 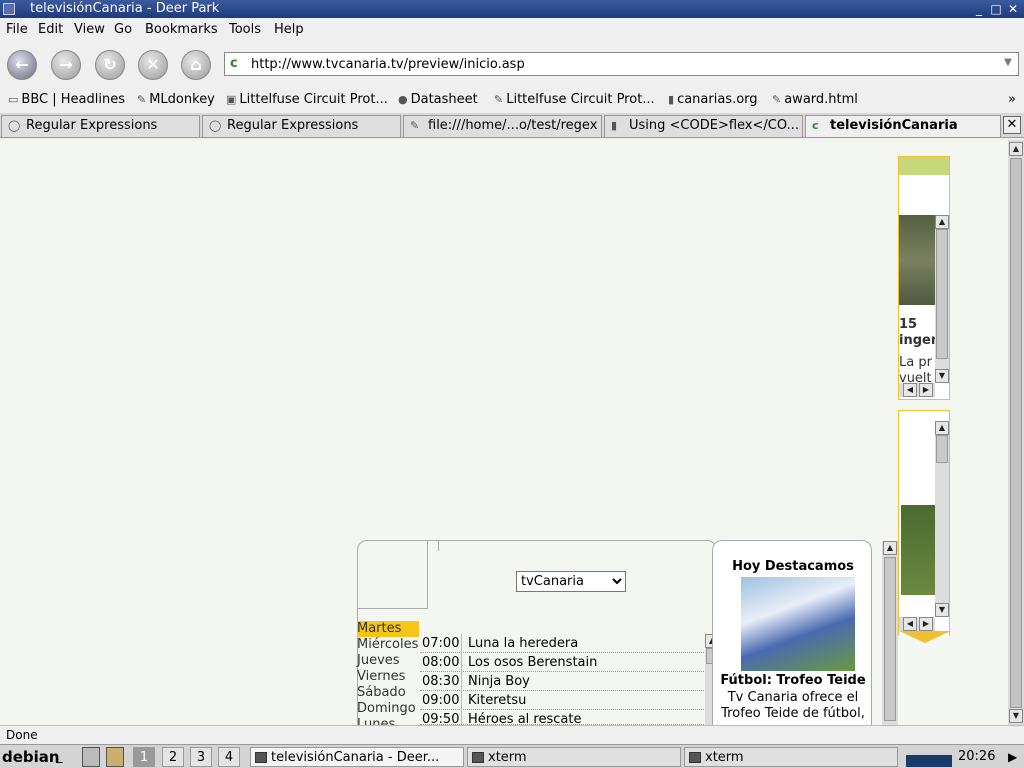 What do you see at coordinates (791, 757) in the screenshot?
I see `task-xterm-2: xterm` at bounding box center [791, 757].